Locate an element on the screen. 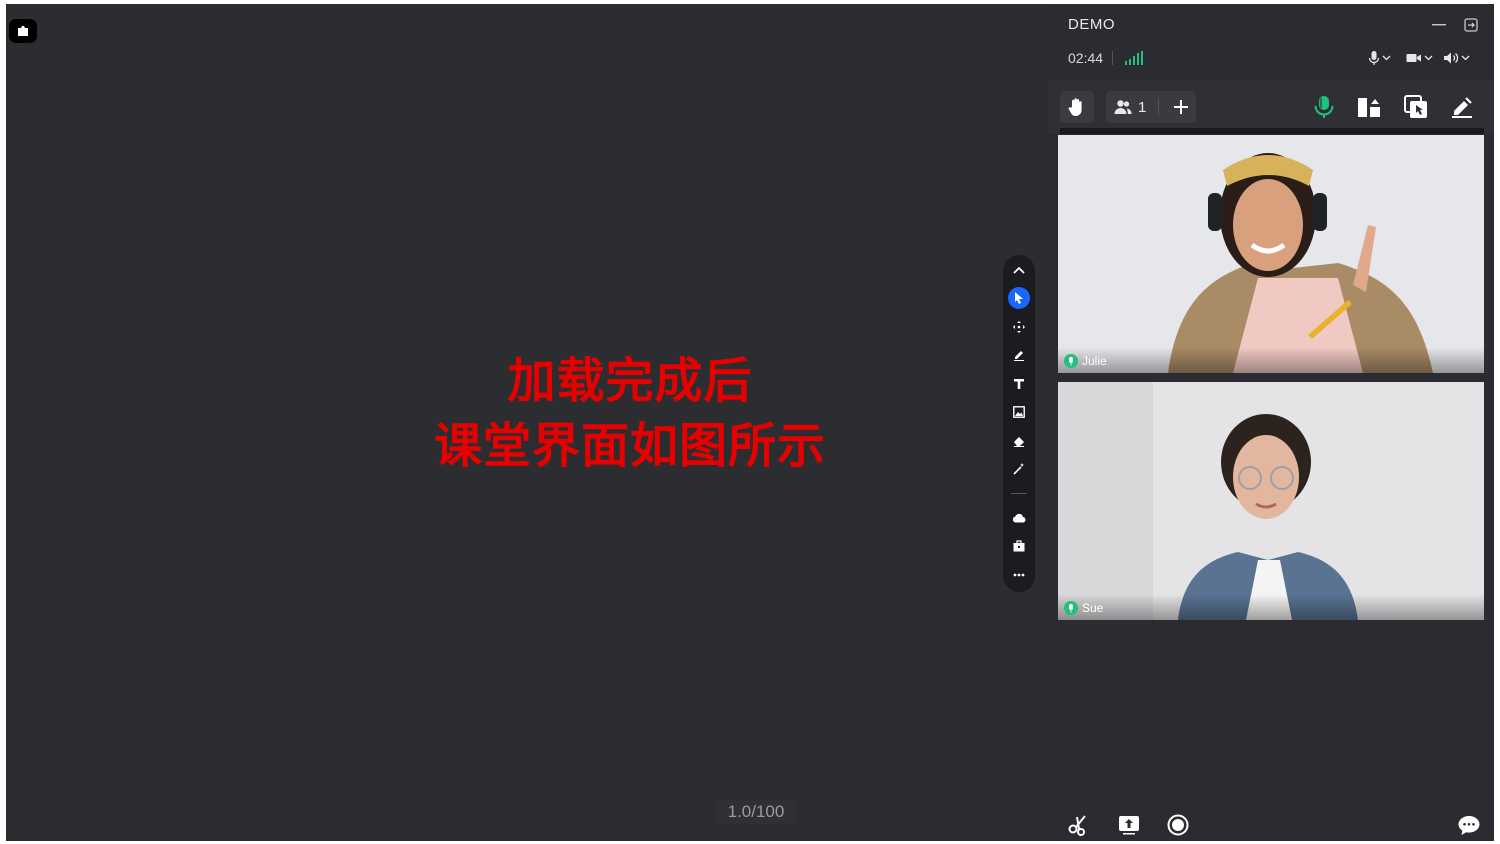 The height and width of the screenshot is (844, 1500). text-tool is located at coordinates (1019, 384).